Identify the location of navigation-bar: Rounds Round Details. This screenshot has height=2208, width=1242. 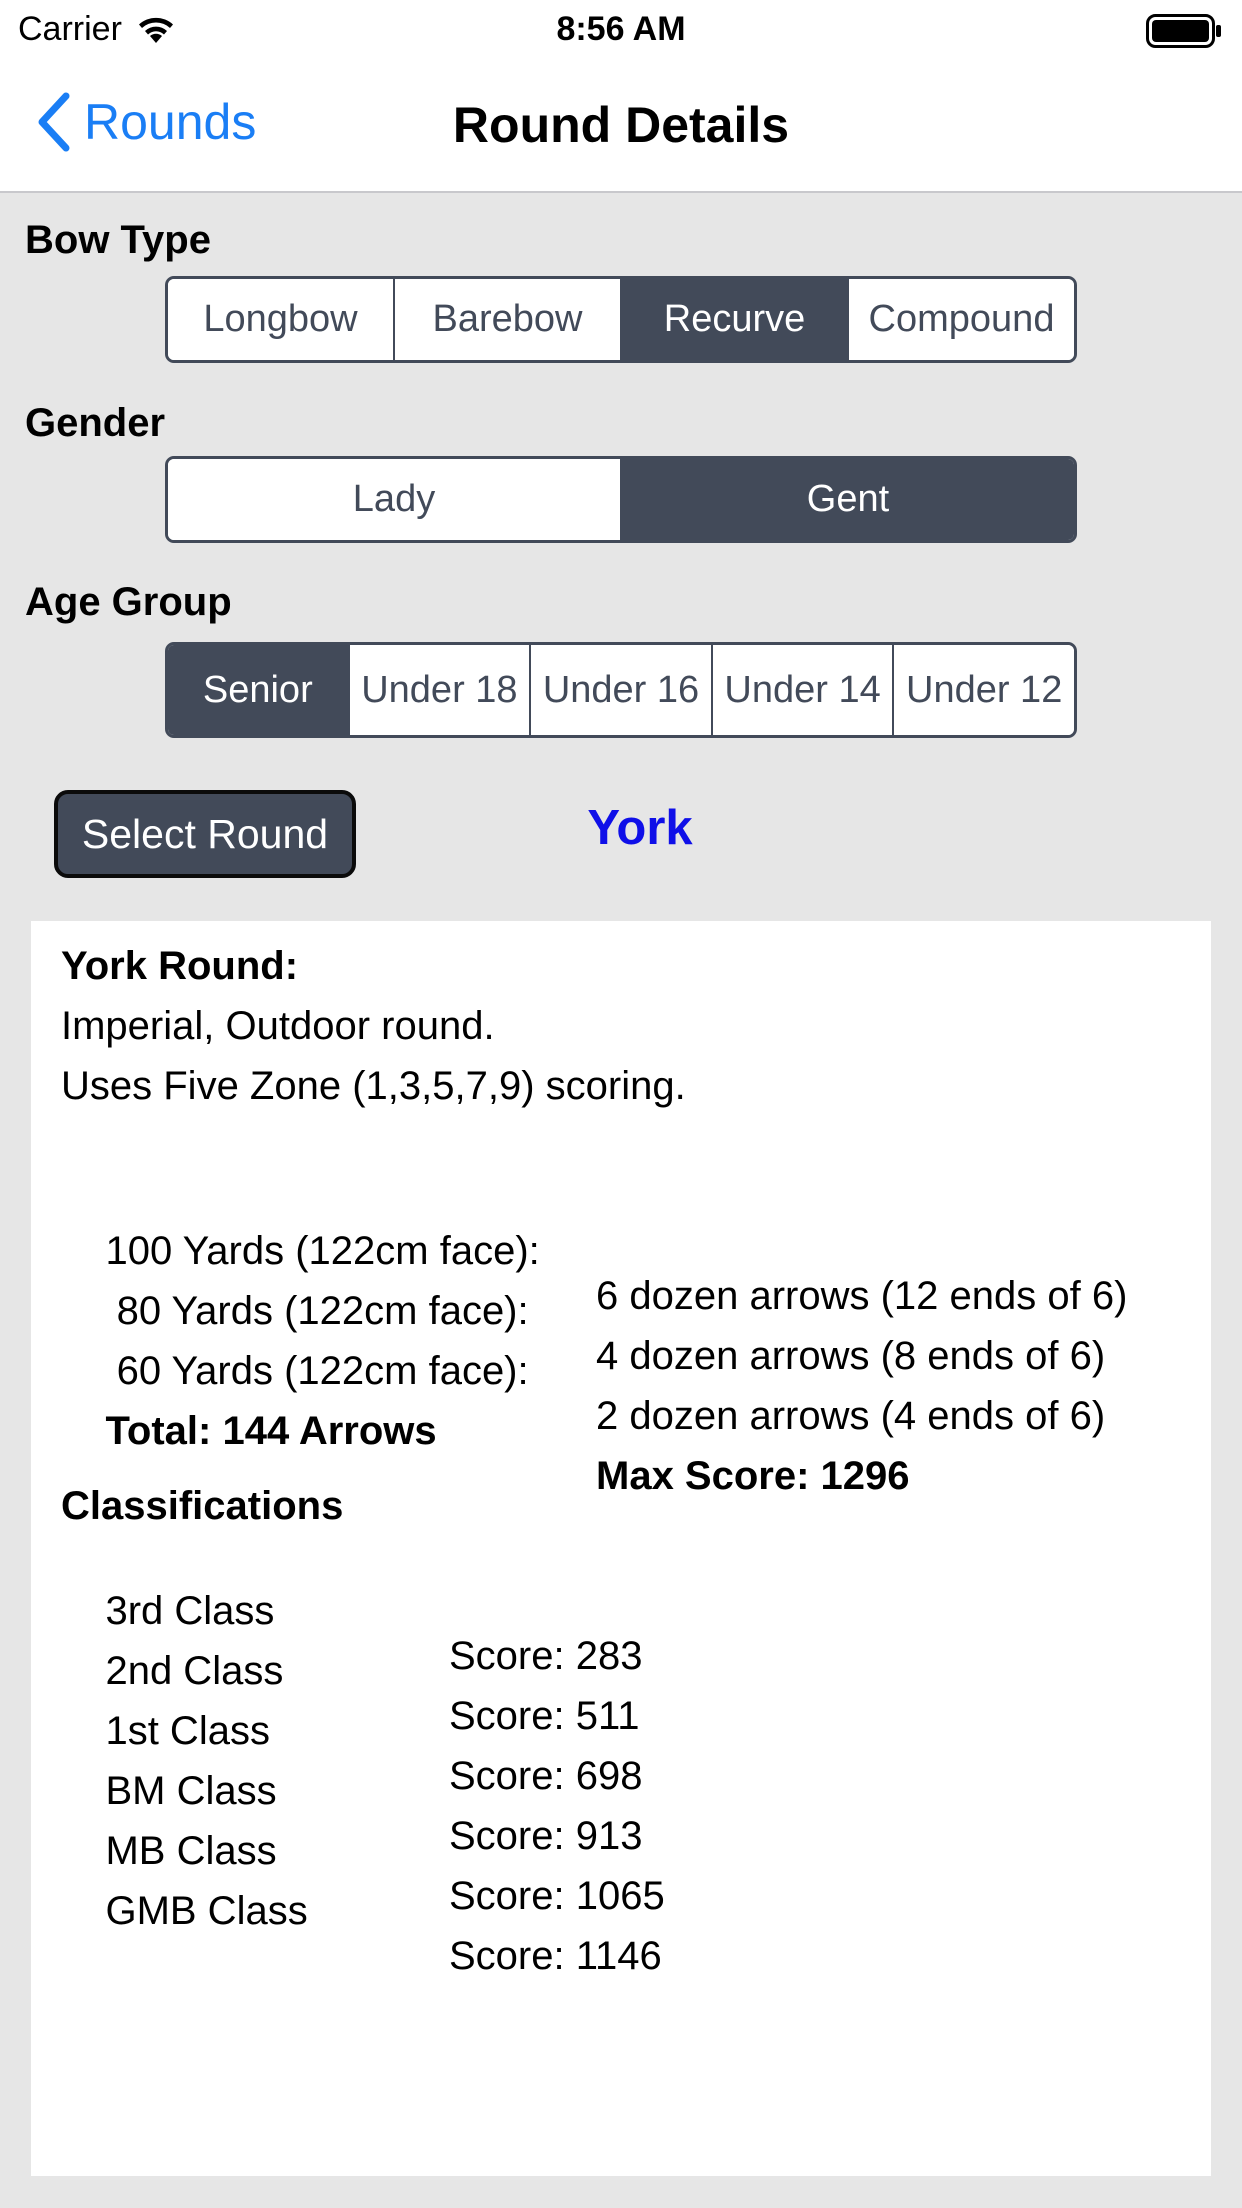
(621, 126).